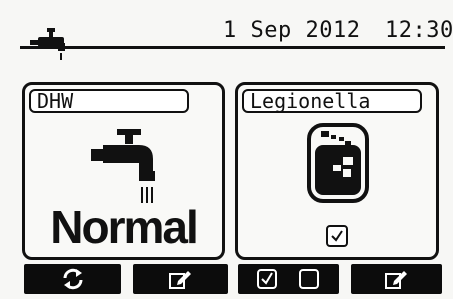 This screenshot has width=453, height=299. Describe the element at coordinates (123, 166) in the screenshot. I see `water-tap-icon` at that location.